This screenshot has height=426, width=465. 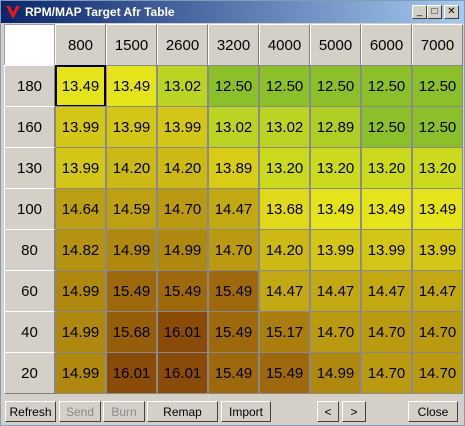 I want to click on rpm-header: 6000, so click(x=386, y=45).